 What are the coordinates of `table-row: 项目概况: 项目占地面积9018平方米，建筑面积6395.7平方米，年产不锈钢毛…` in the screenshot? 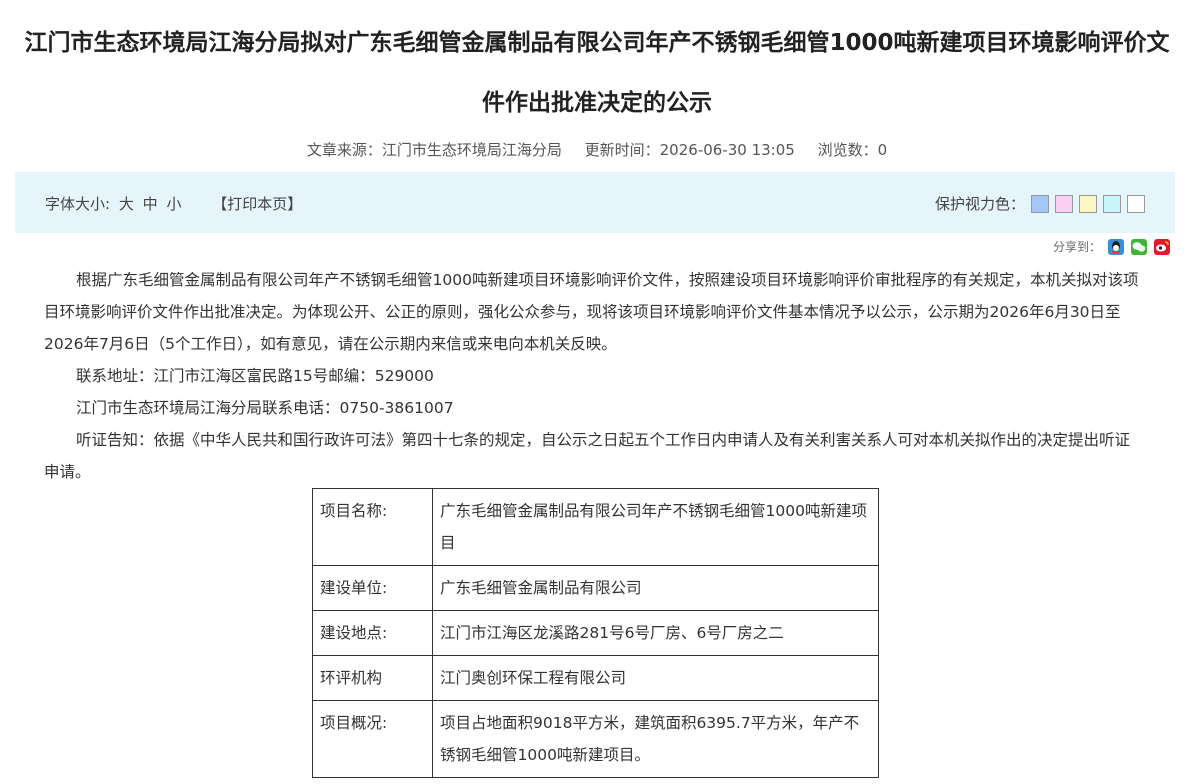 It's located at (595, 739).